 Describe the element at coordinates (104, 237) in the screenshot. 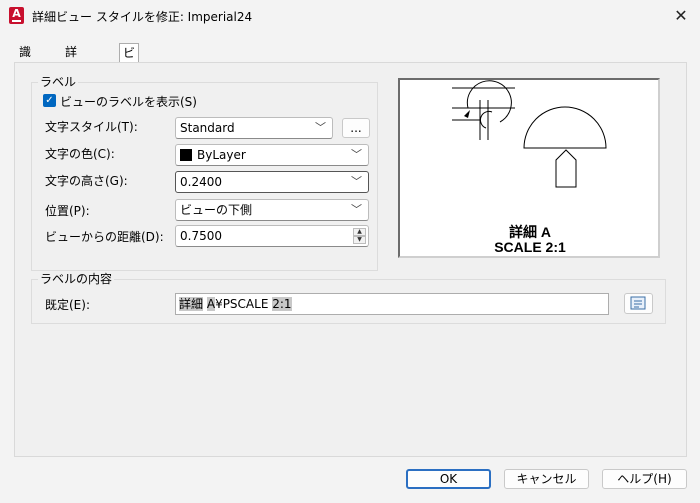

I see `offset-label: ビューからの距離(D):` at that location.